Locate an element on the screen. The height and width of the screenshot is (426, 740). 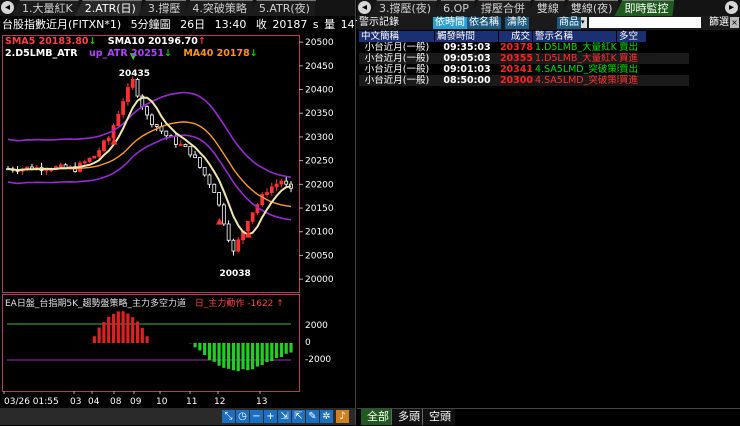
price-tick-label: 20000 is located at coordinates (319, 280).